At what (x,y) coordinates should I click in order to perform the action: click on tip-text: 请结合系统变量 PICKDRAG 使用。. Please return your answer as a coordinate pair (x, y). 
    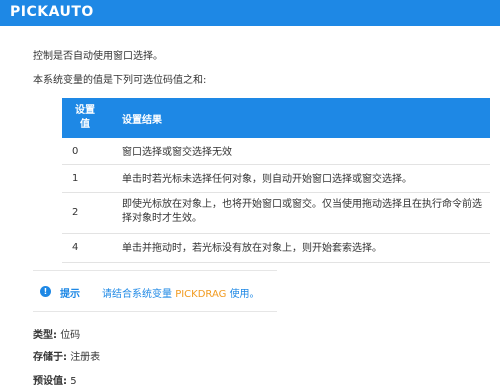
    Looking at the image, I should click on (181, 292).